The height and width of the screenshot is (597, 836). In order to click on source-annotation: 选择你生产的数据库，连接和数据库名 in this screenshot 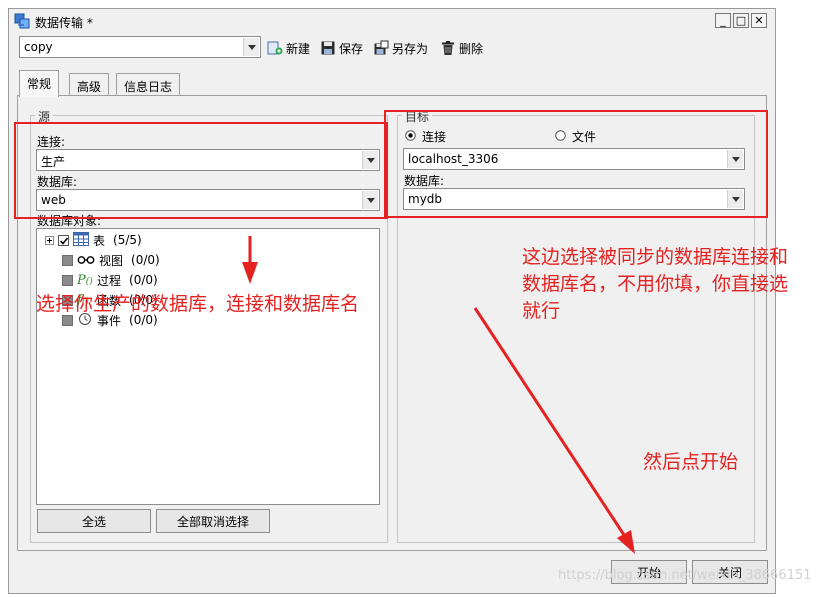, I will do `click(198, 304)`.